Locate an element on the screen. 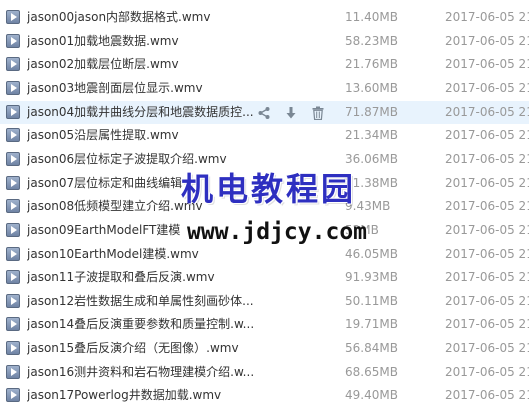 This screenshot has width=529, height=419. share-icon is located at coordinates (264, 113).